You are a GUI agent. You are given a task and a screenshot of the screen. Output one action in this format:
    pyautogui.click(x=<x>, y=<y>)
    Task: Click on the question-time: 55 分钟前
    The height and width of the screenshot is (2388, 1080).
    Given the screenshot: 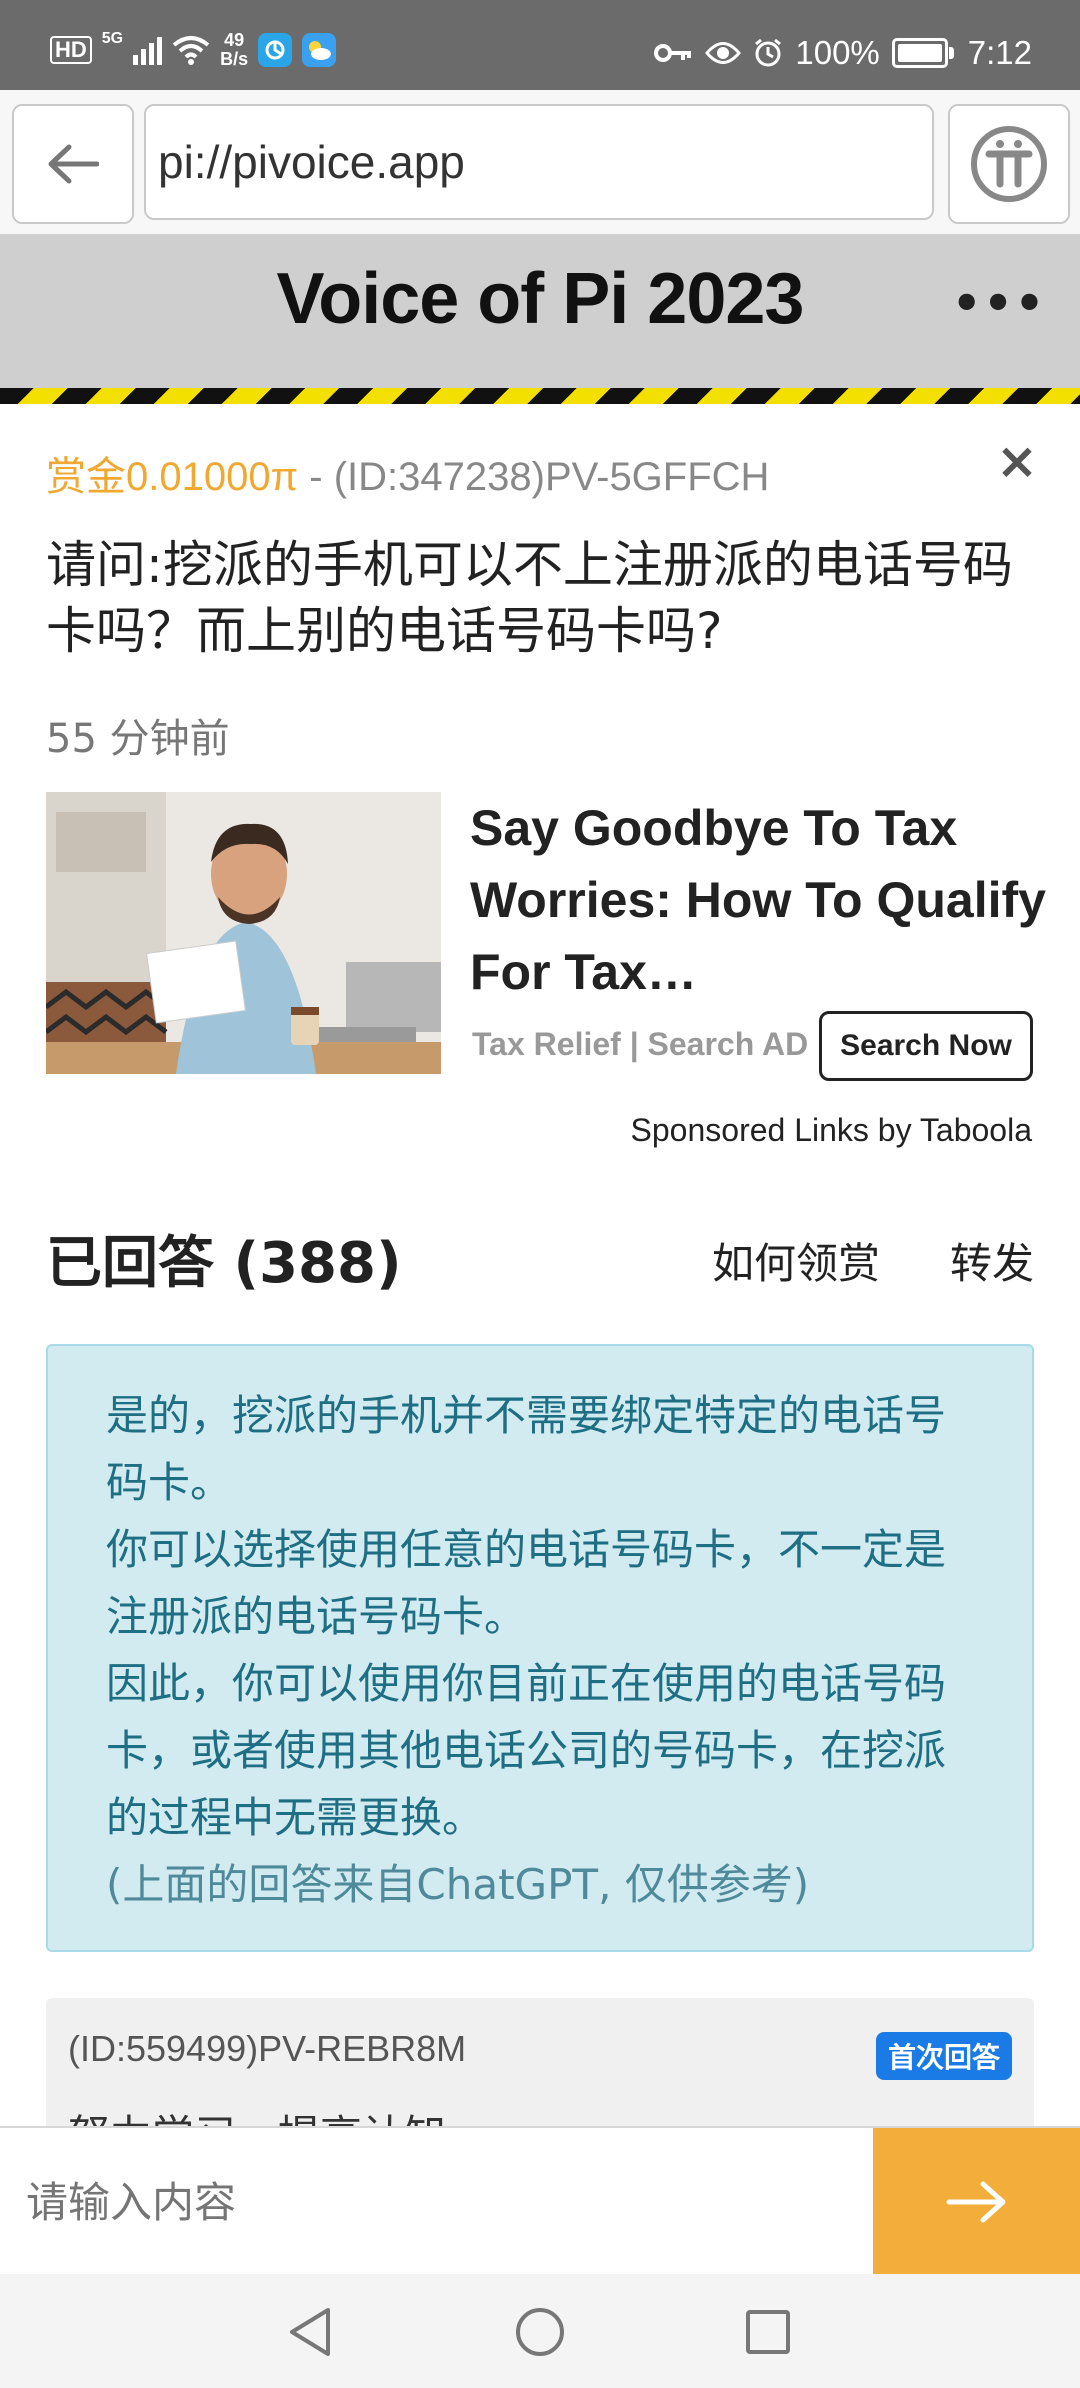 What is the action you would take?
    pyautogui.click(x=138, y=739)
    